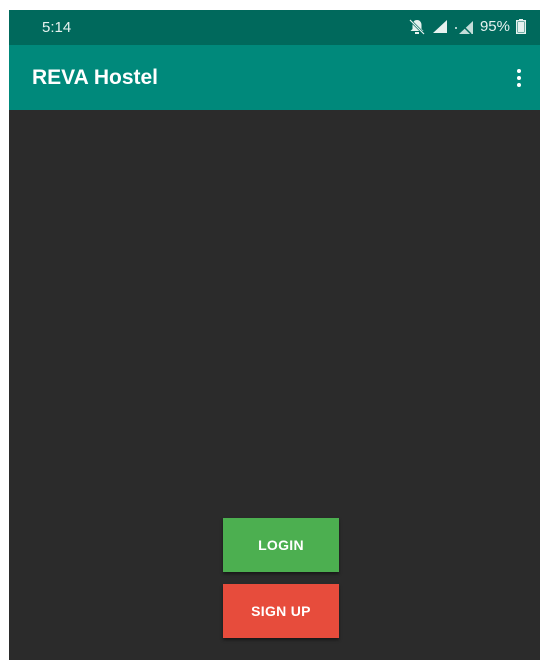  What do you see at coordinates (440, 26) in the screenshot?
I see `signal-icon` at bounding box center [440, 26].